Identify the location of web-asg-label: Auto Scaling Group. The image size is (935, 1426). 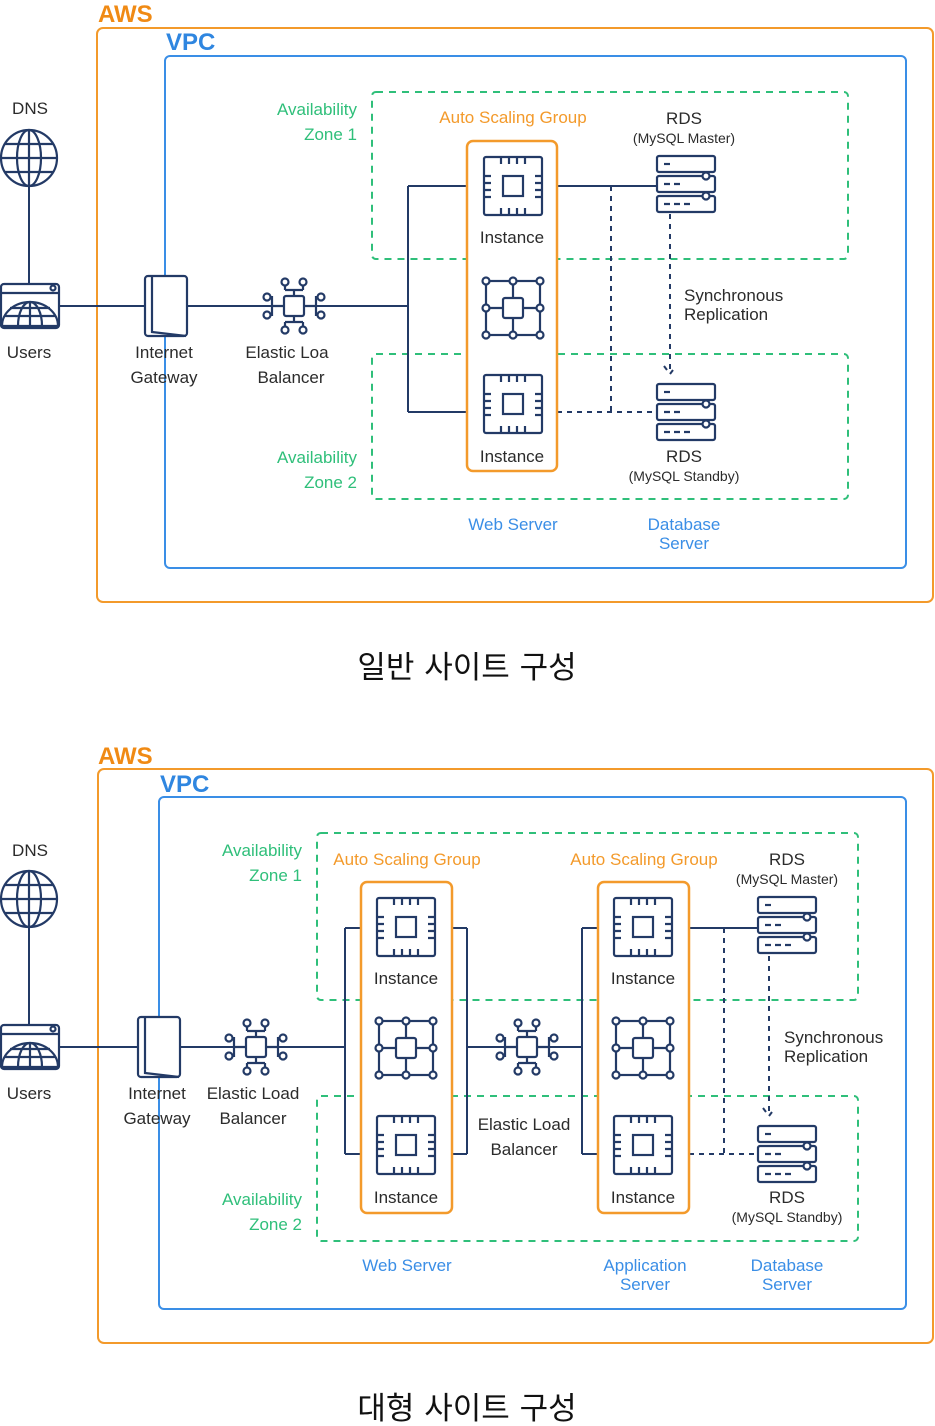
(406, 859).